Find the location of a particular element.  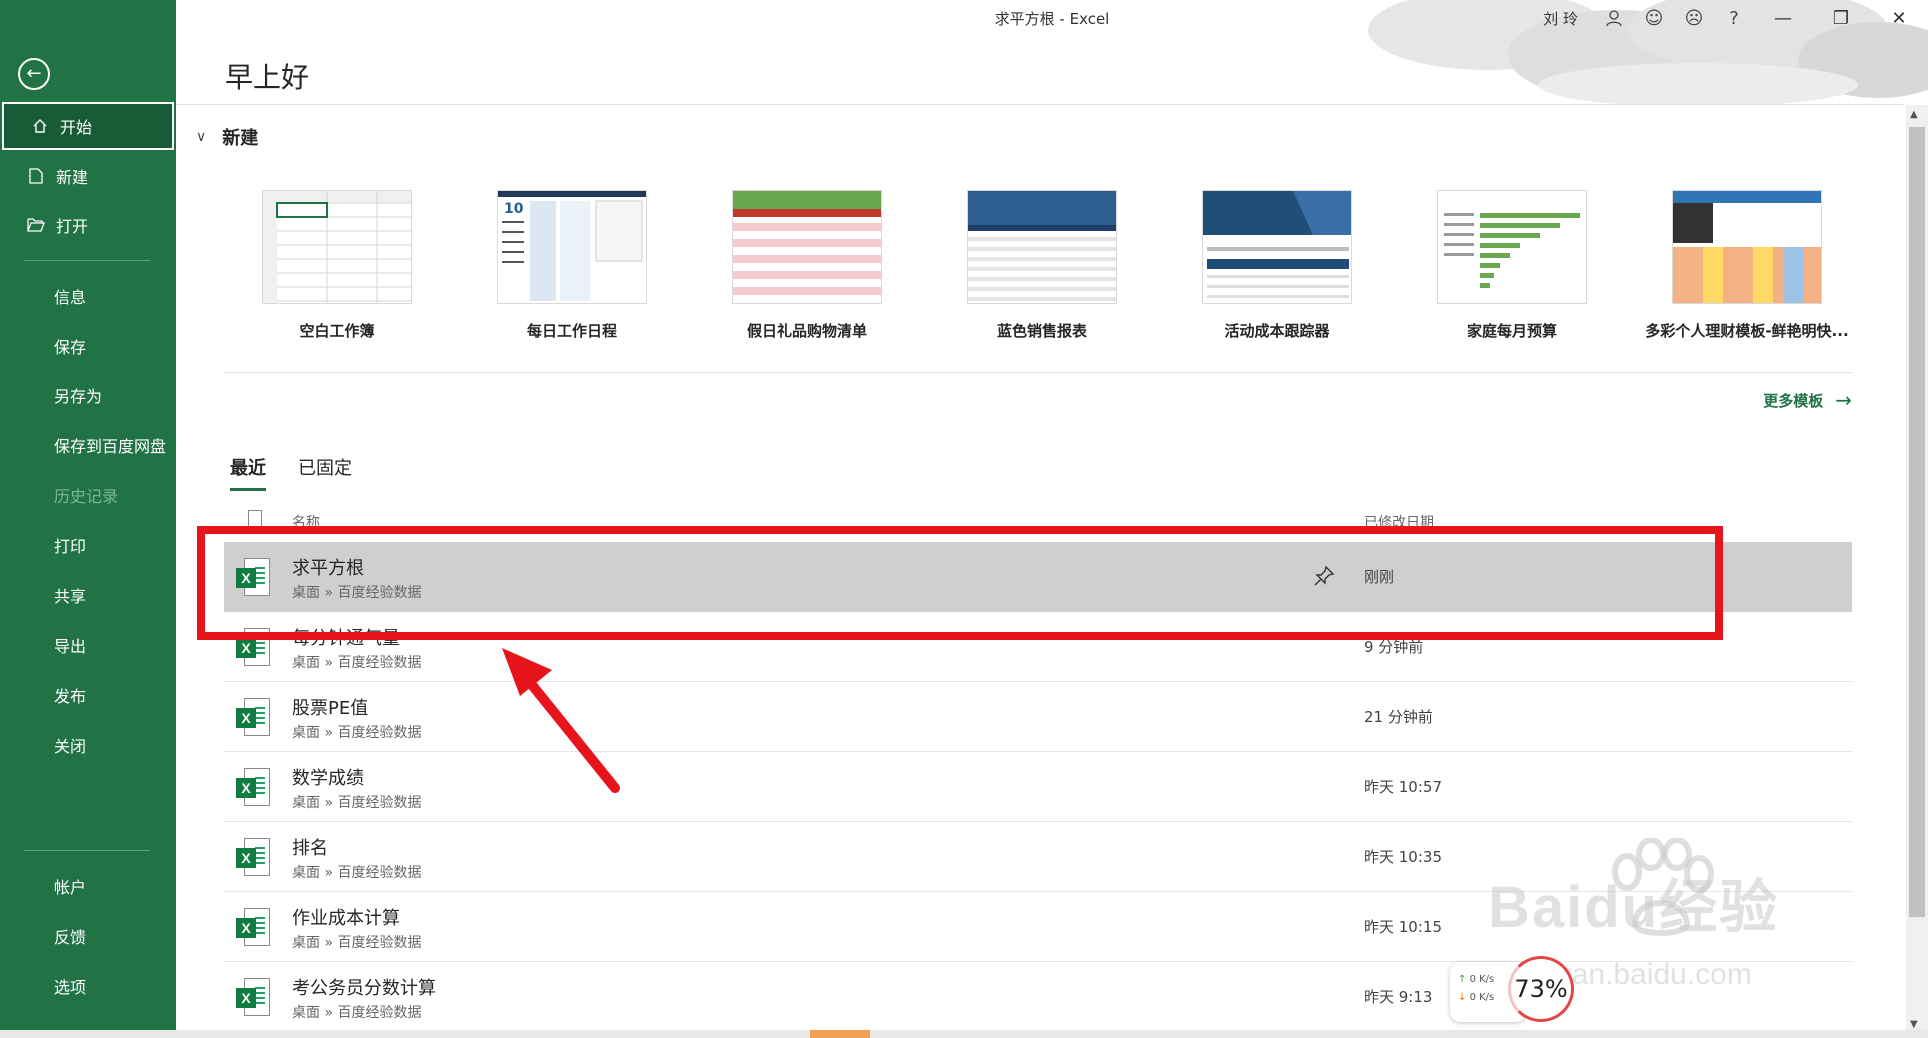

scrollbar-thumb is located at coordinates (1917, 522).